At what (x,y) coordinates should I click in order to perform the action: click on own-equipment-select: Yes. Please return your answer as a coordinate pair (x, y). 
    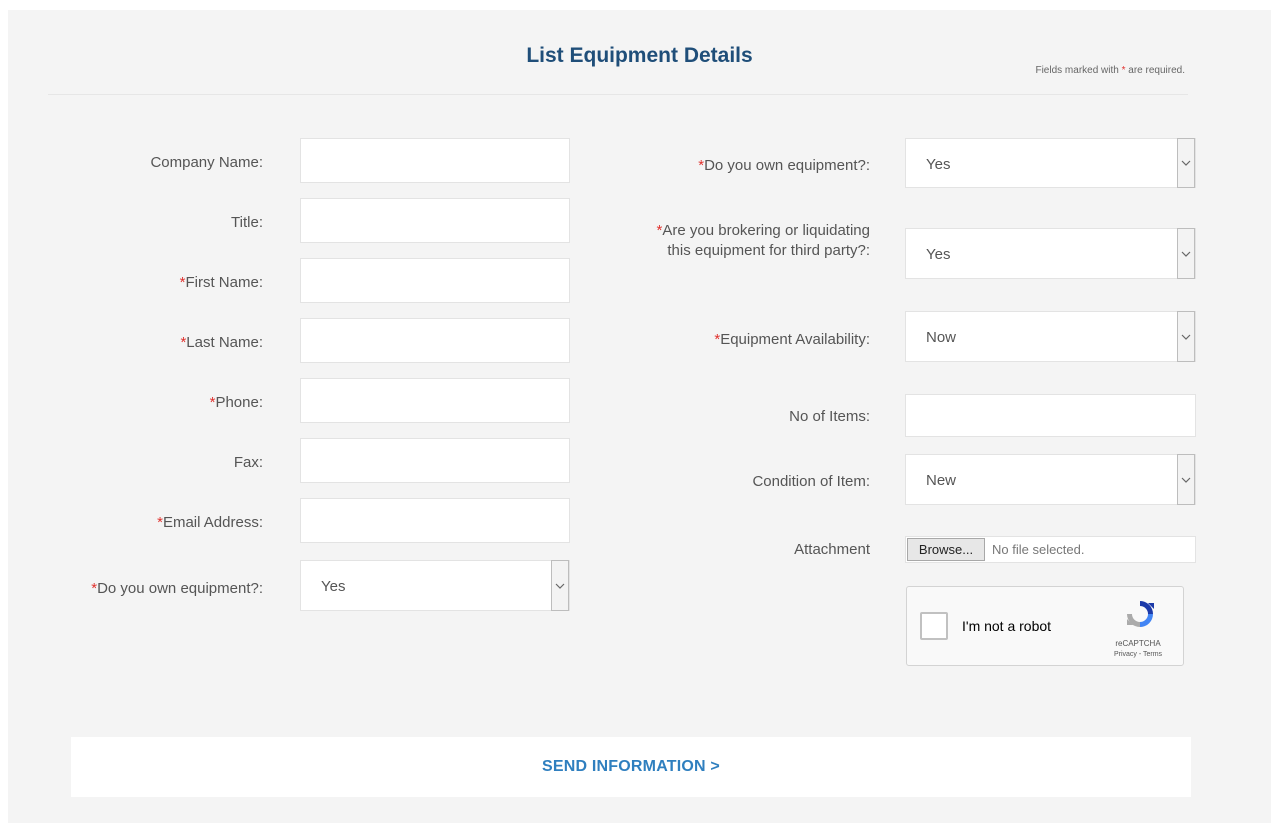
    Looking at the image, I should click on (1050, 163).